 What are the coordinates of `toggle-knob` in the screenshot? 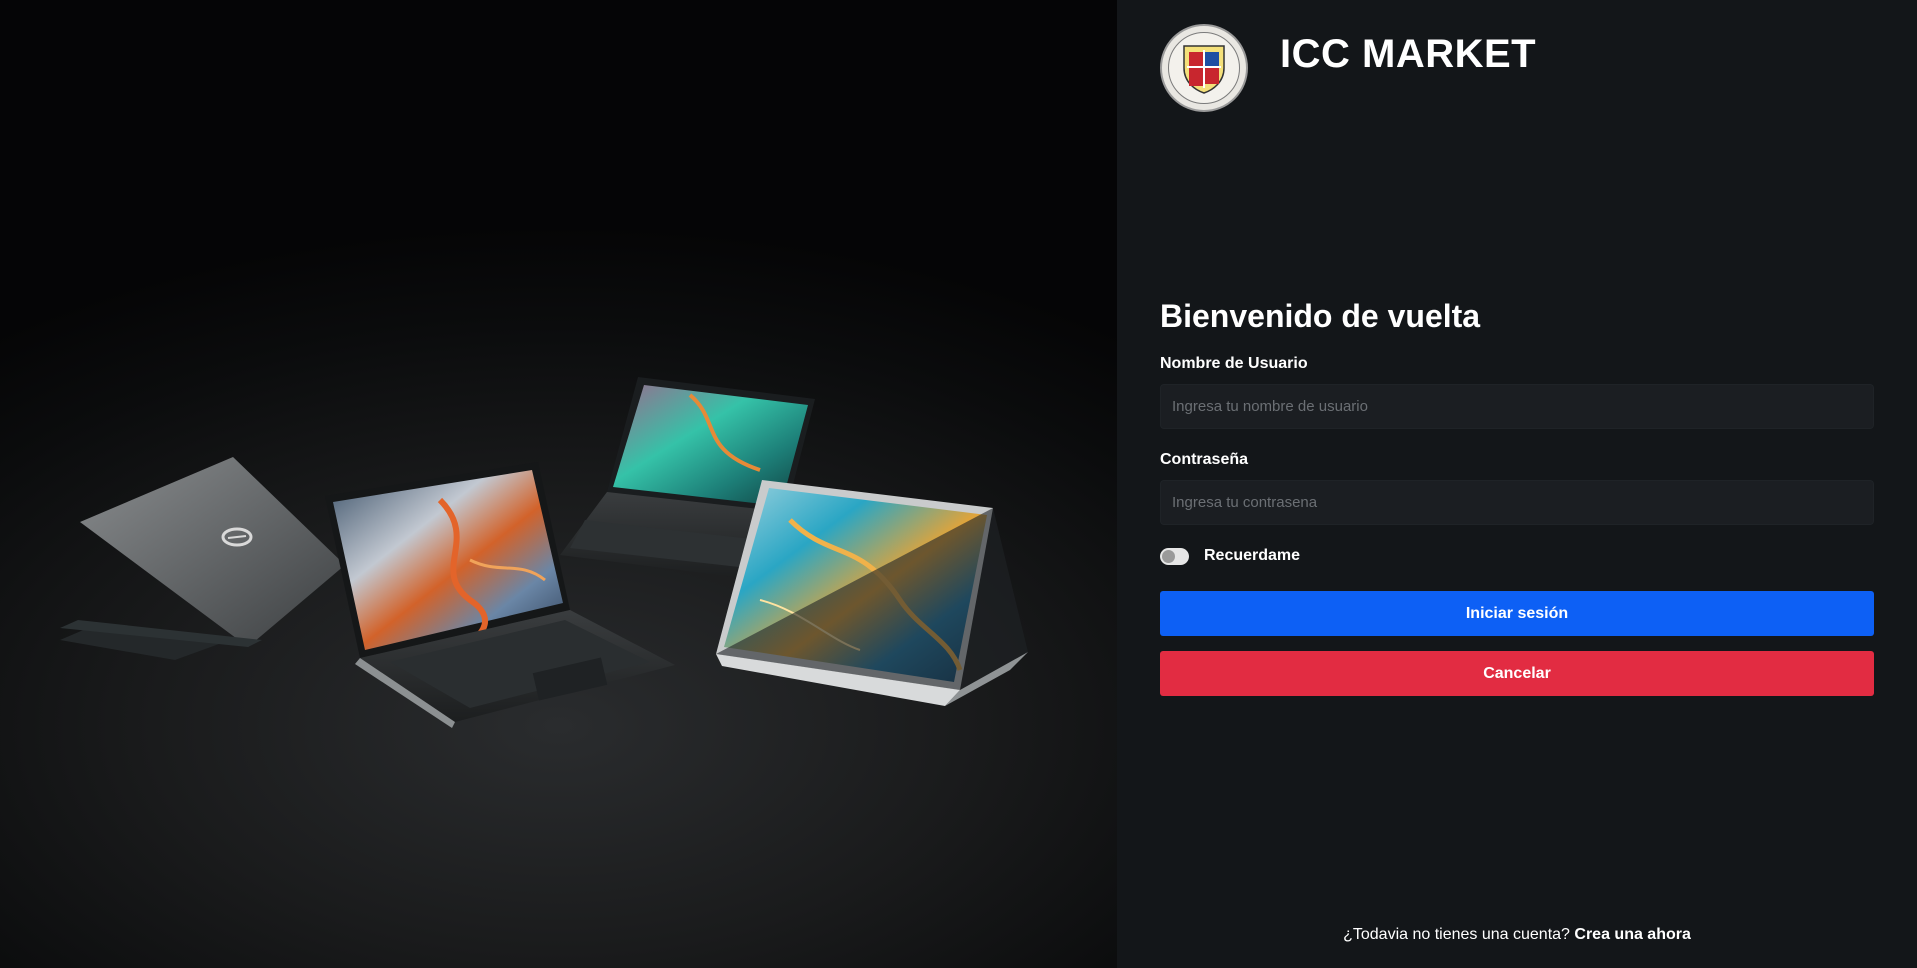 It's located at (1168, 556).